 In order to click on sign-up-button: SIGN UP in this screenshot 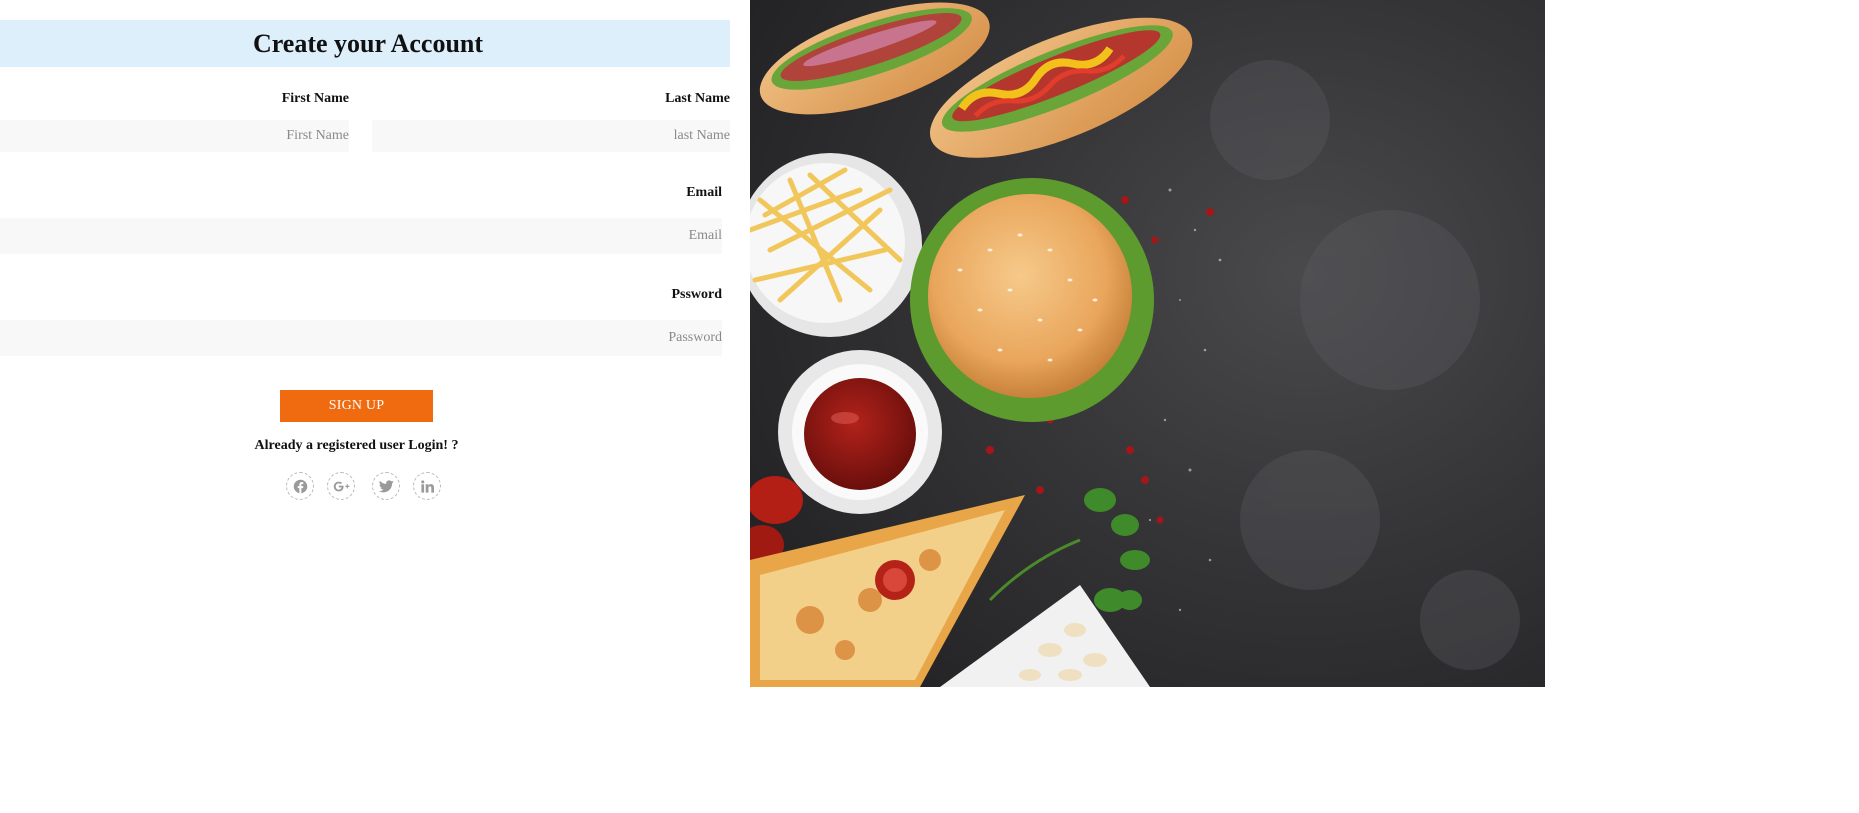, I will do `click(356, 406)`.